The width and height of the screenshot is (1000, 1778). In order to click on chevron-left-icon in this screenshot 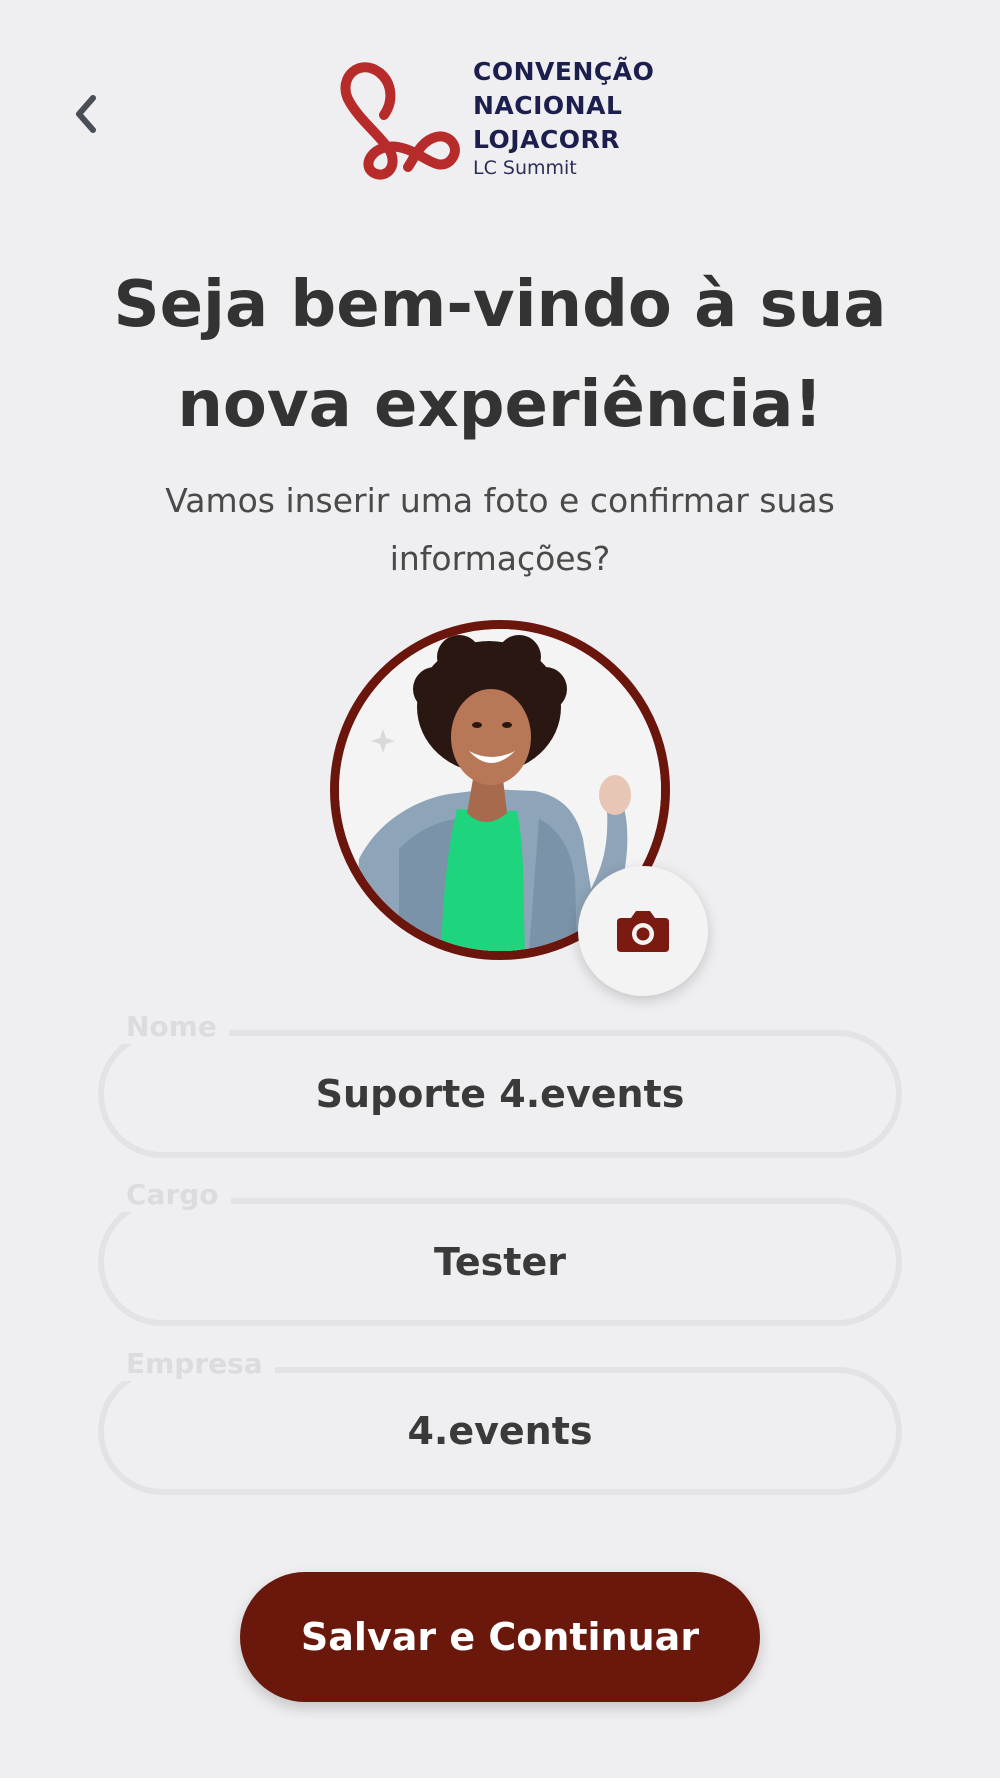, I will do `click(86, 114)`.